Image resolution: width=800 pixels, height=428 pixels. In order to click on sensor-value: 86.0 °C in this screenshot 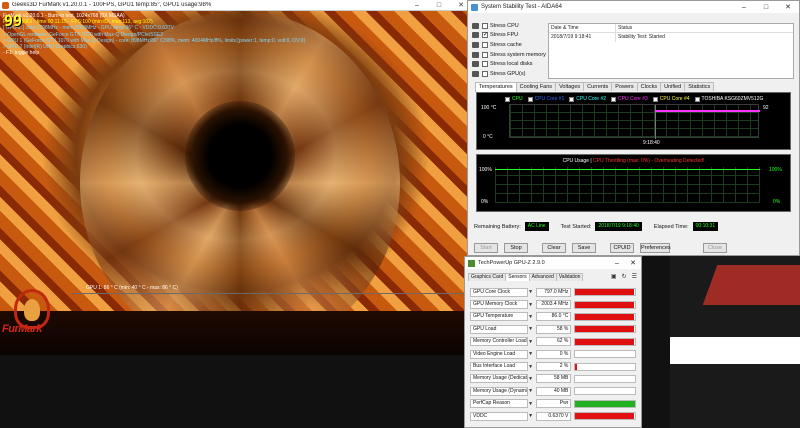, I will do `click(553, 317)`.